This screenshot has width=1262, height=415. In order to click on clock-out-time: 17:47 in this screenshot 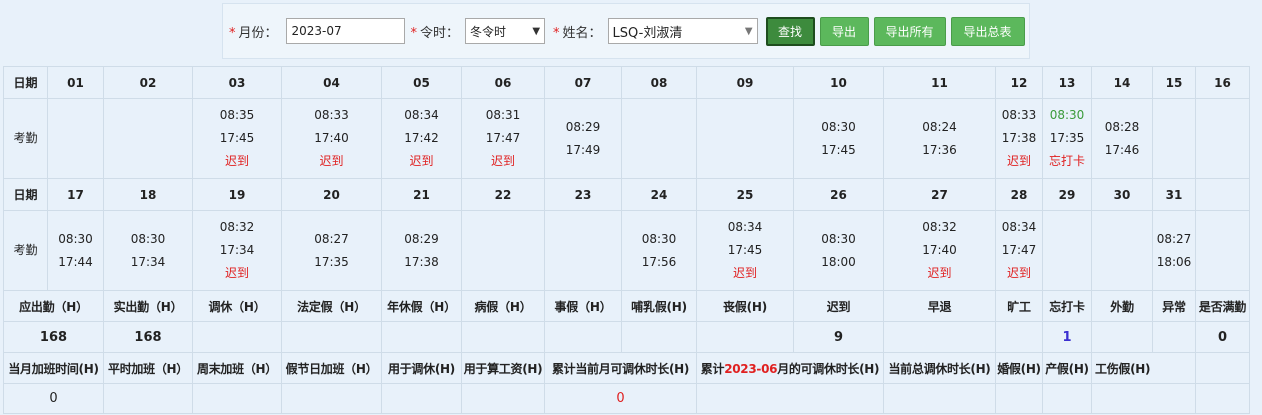, I will do `click(1019, 250)`.